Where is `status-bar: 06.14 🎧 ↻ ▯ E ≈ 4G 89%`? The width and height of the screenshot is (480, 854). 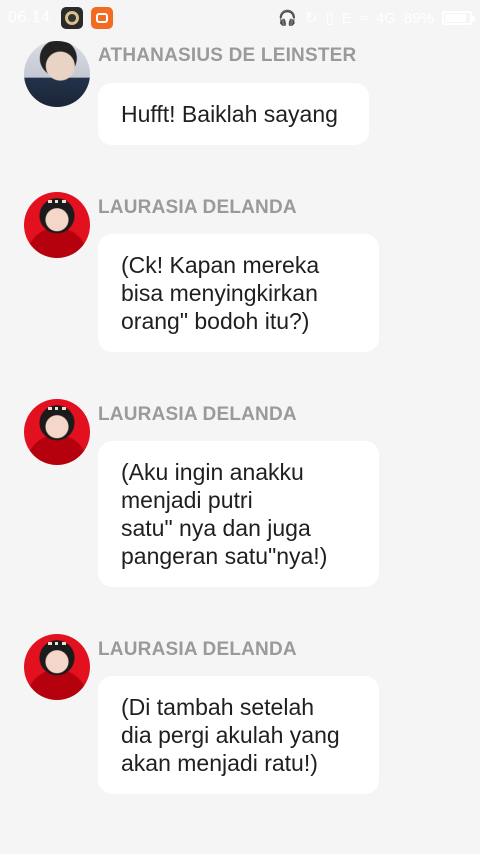 status-bar: 06.14 🎧 ↻ ▯ E ≈ 4G 89% is located at coordinates (240, 18).